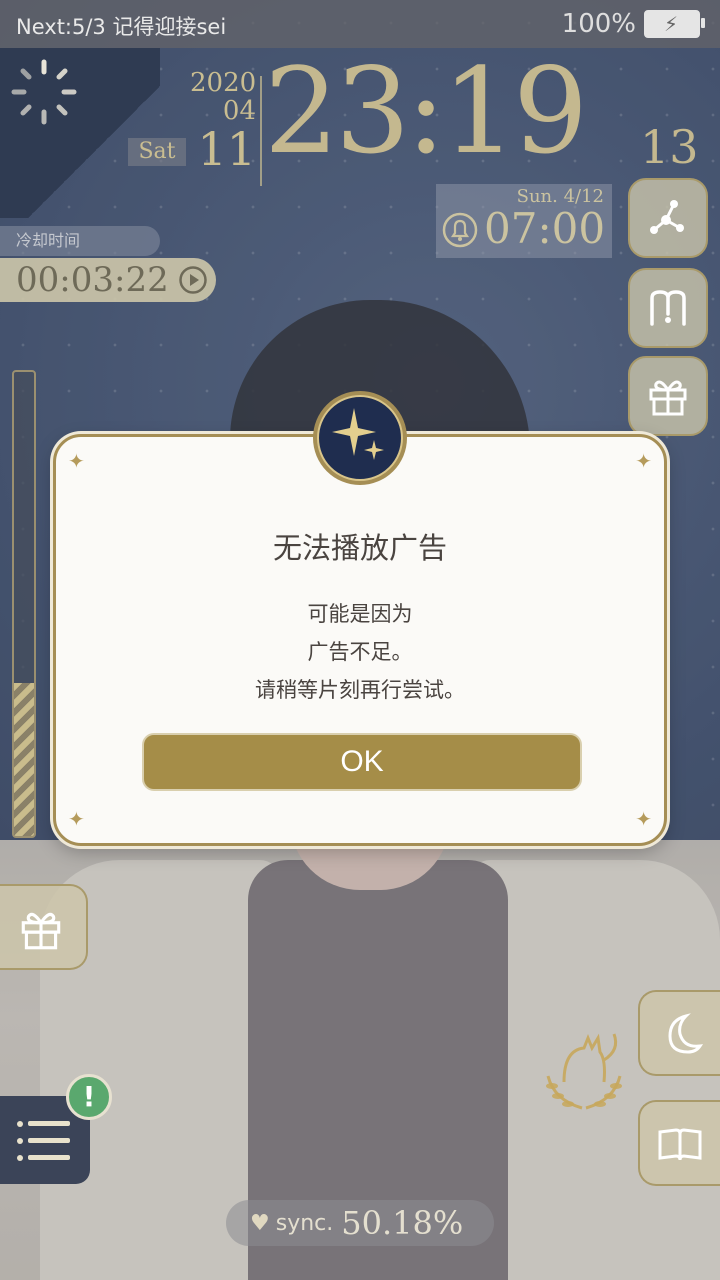 This screenshot has width=720, height=1280. Describe the element at coordinates (426, 111) in the screenshot. I see `clock-time: 23:19` at that location.